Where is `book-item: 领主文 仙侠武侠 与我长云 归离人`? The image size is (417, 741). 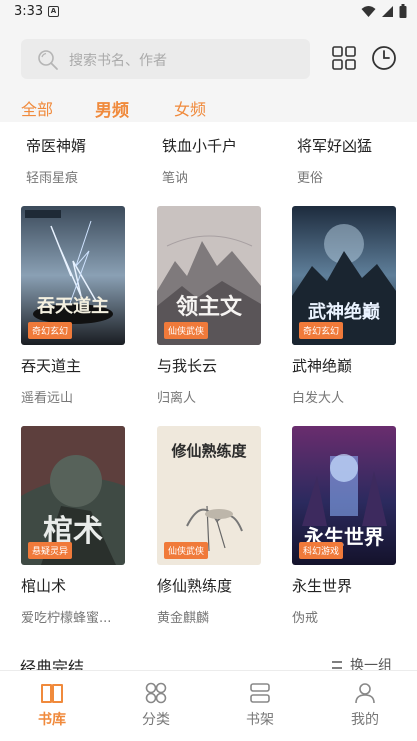 book-item: 领主文 仙侠武侠 与我长云 归离人 is located at coordinates (209, 306).